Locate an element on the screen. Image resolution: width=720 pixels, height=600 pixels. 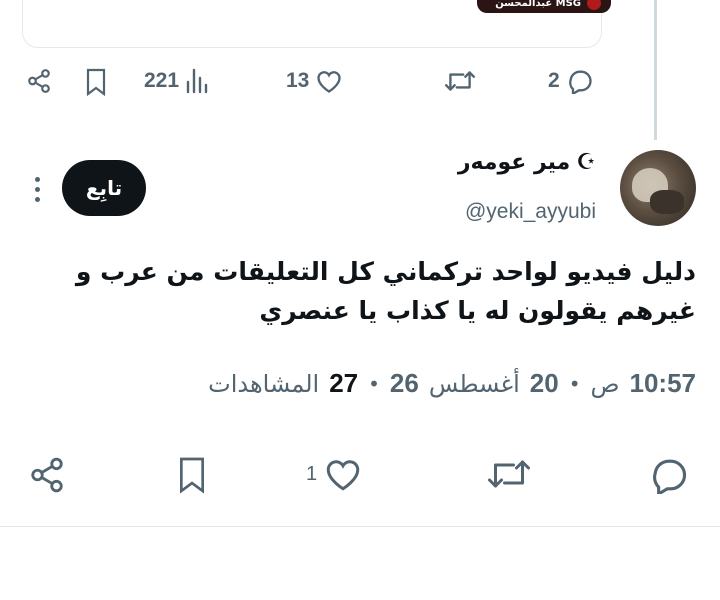
author-name-text: مير عومەر is located at coordinates (514, 162).